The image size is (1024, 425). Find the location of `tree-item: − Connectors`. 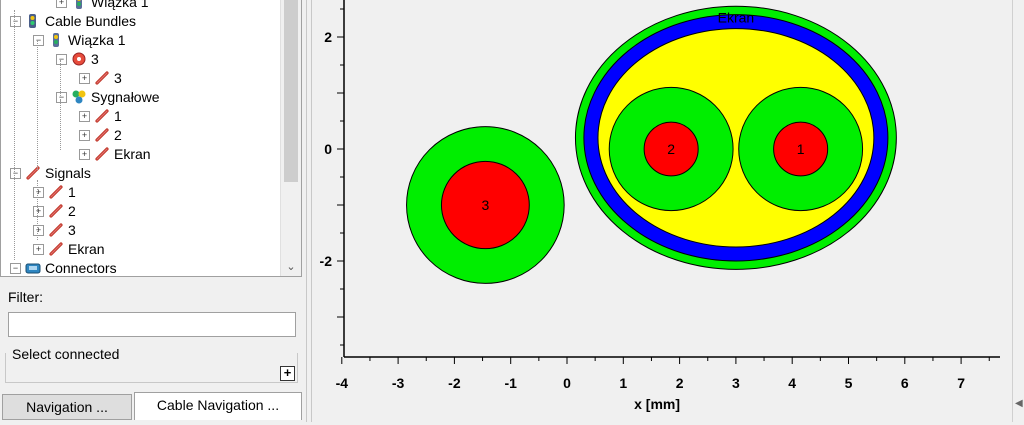

tree-item: − Connectors is located at coordinates (63, 267).